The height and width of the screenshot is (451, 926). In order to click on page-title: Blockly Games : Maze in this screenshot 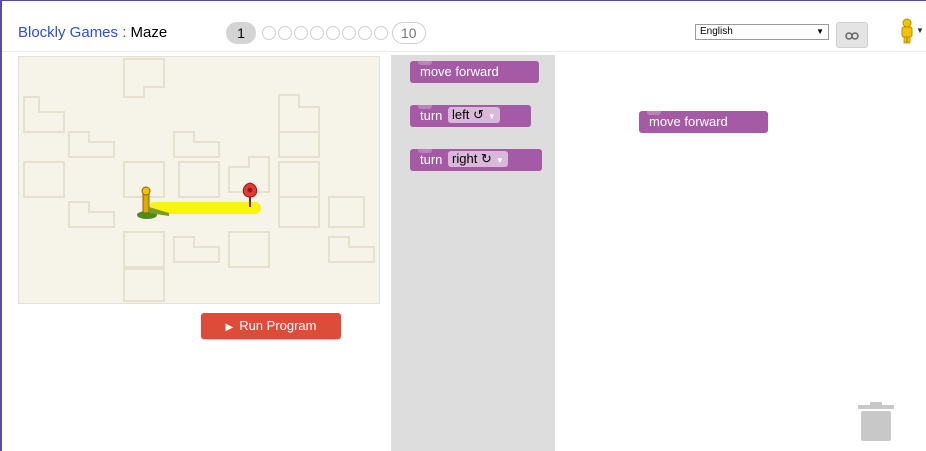, I will do `click(92, 32)`.